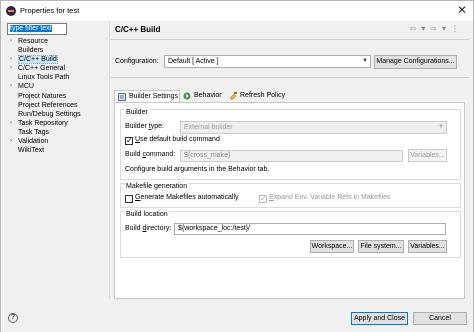  What do you see at coordinates (291, 156) in the screenshot?
I see `build-command-field: ${cross_make}` at bounding box center [291, 156].